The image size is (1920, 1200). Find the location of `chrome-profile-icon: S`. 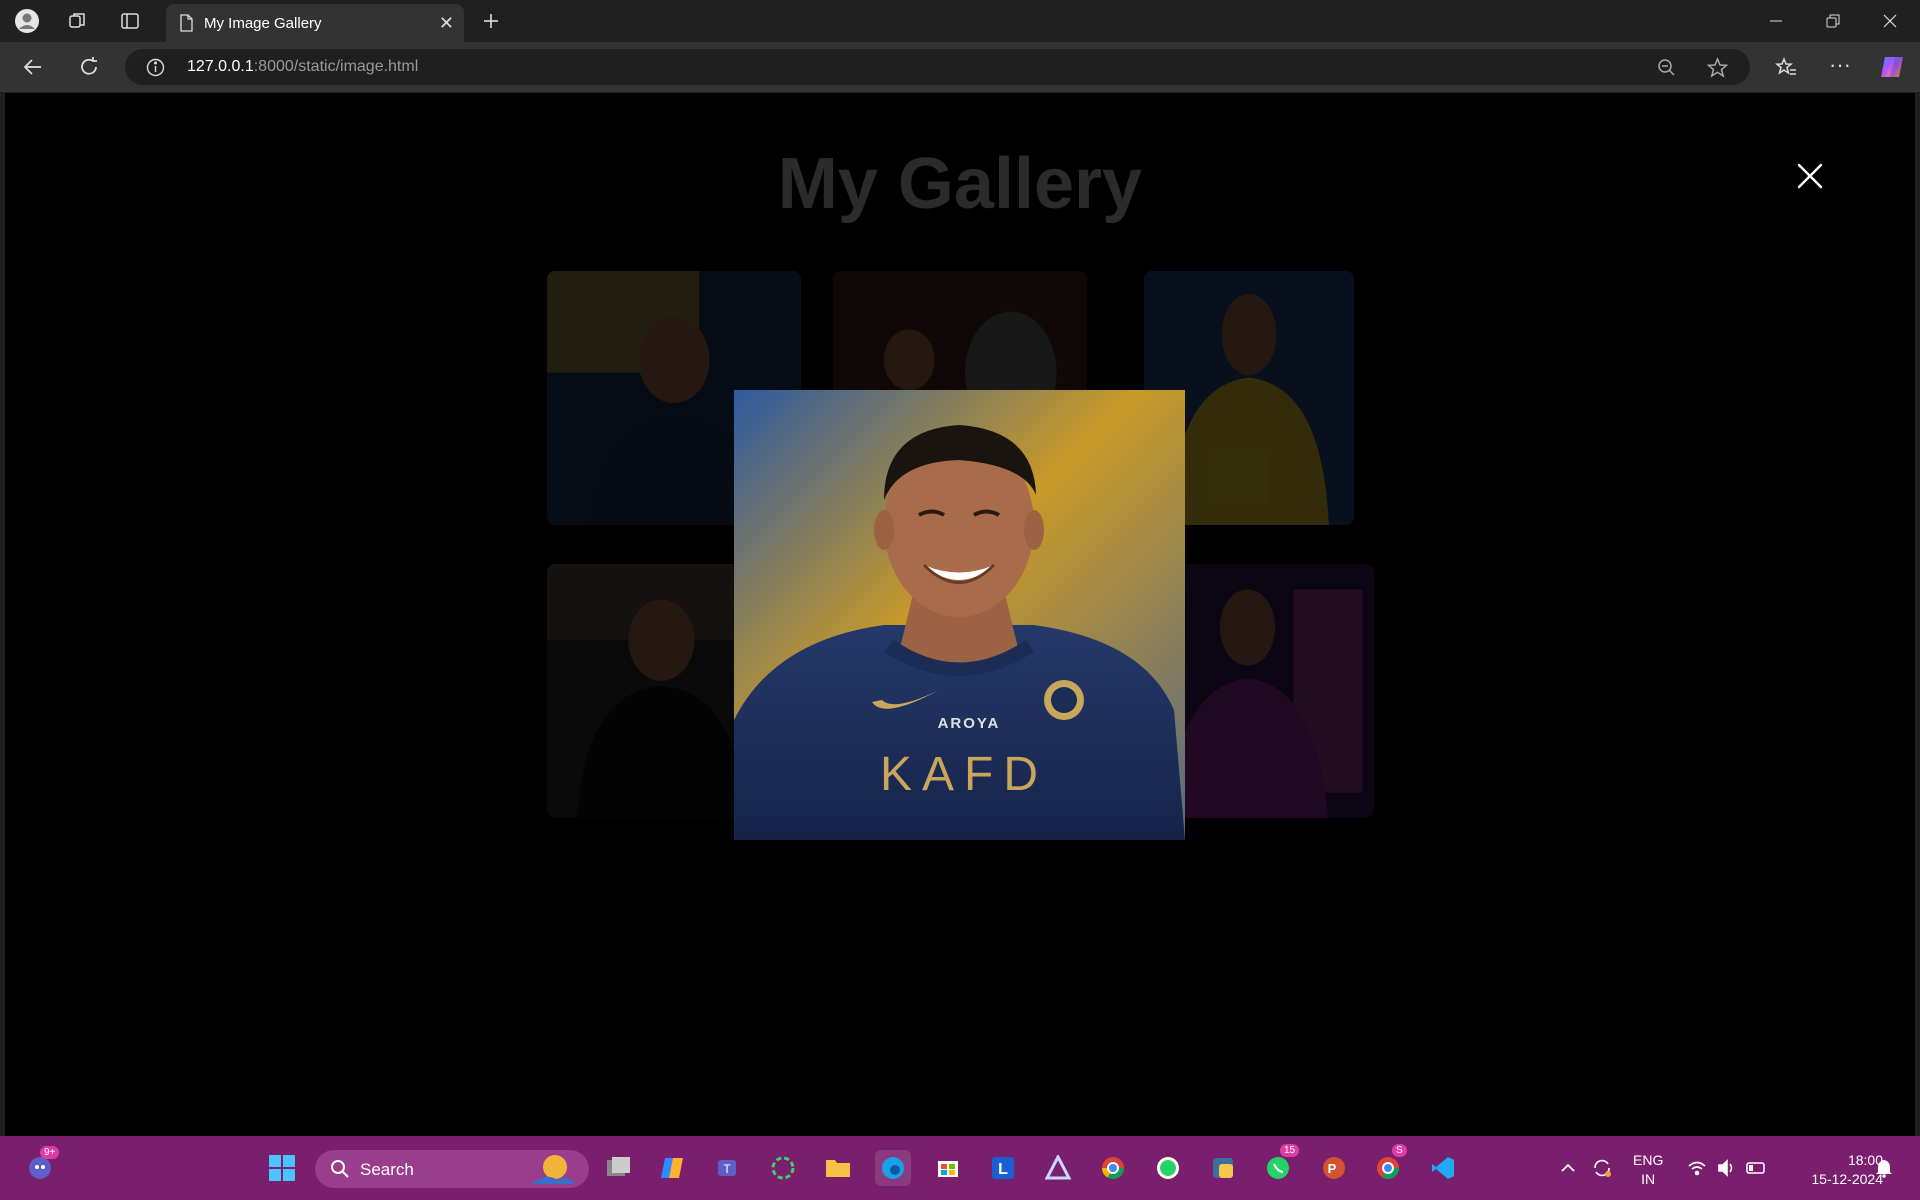

chrome-profile-icon: S is located at coordinates (1388, 1165).